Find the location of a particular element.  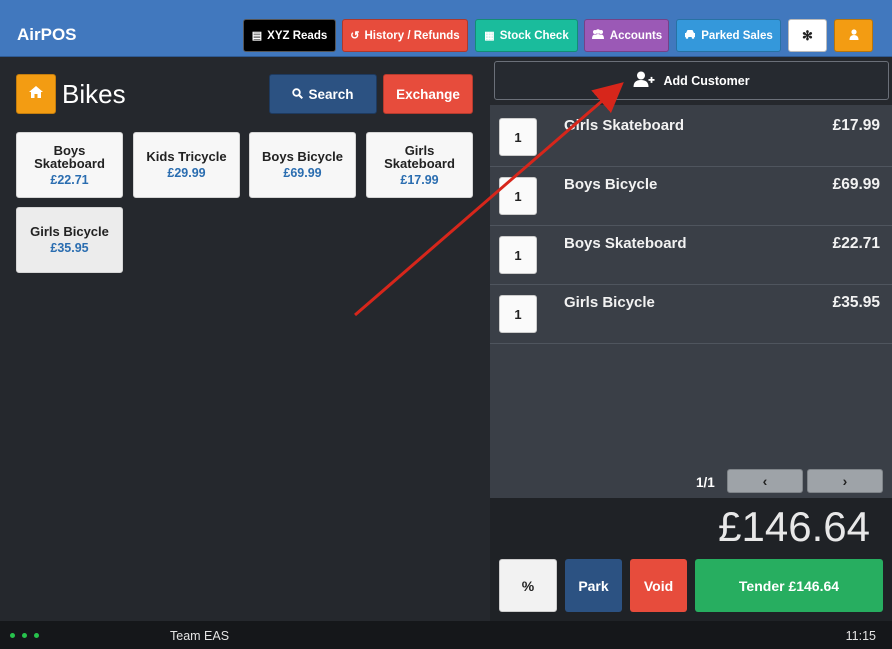

gear-icon: ✻ is located at coordinates (807, 35).